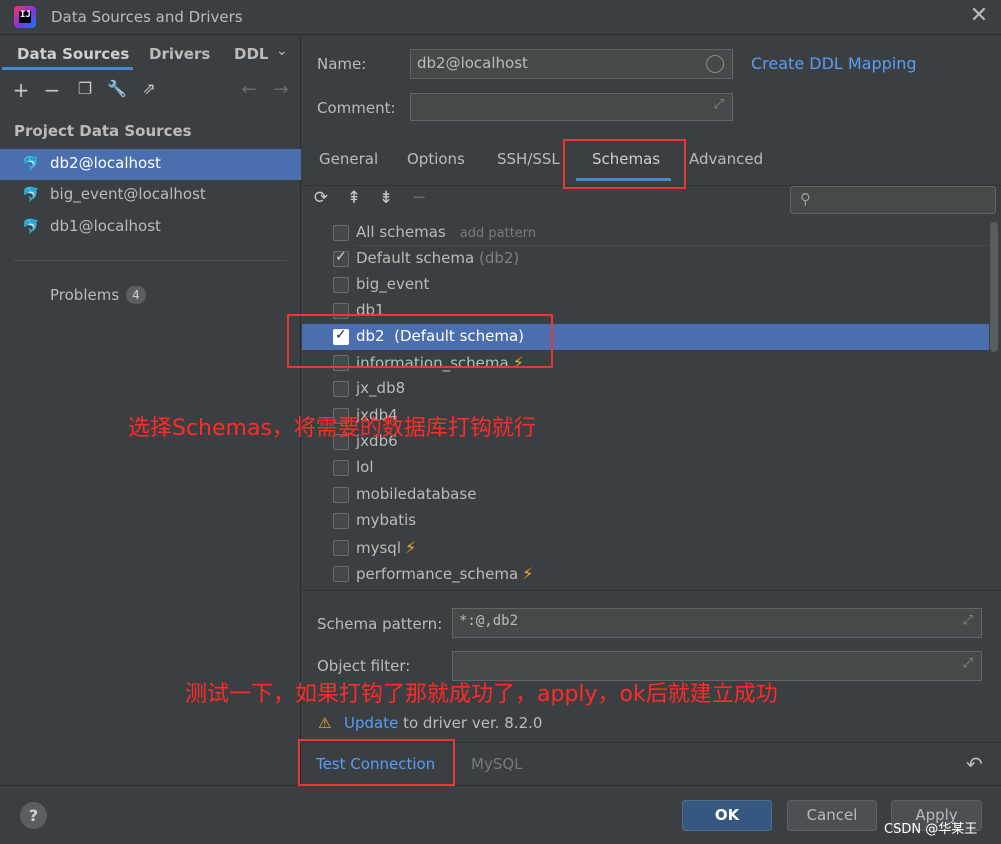  I want to click on name-value: db2@localhost, so click(472, 63).